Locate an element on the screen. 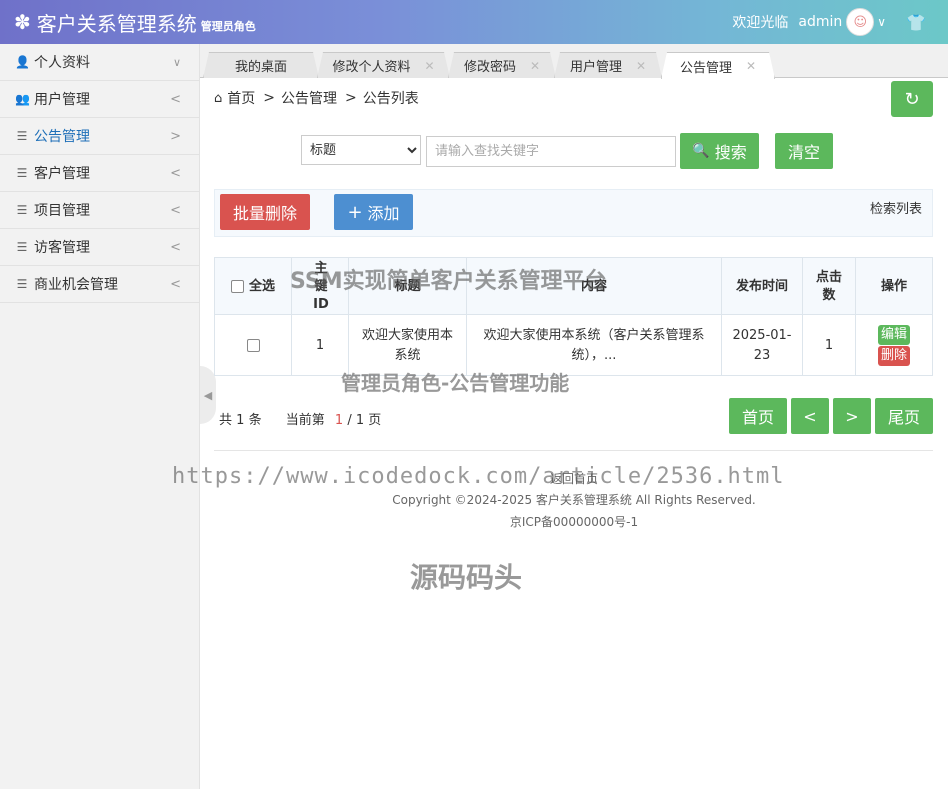 The width and height of the screenshot is (948, 789). add-button: + 添加 is located at coordinates (373, 212).